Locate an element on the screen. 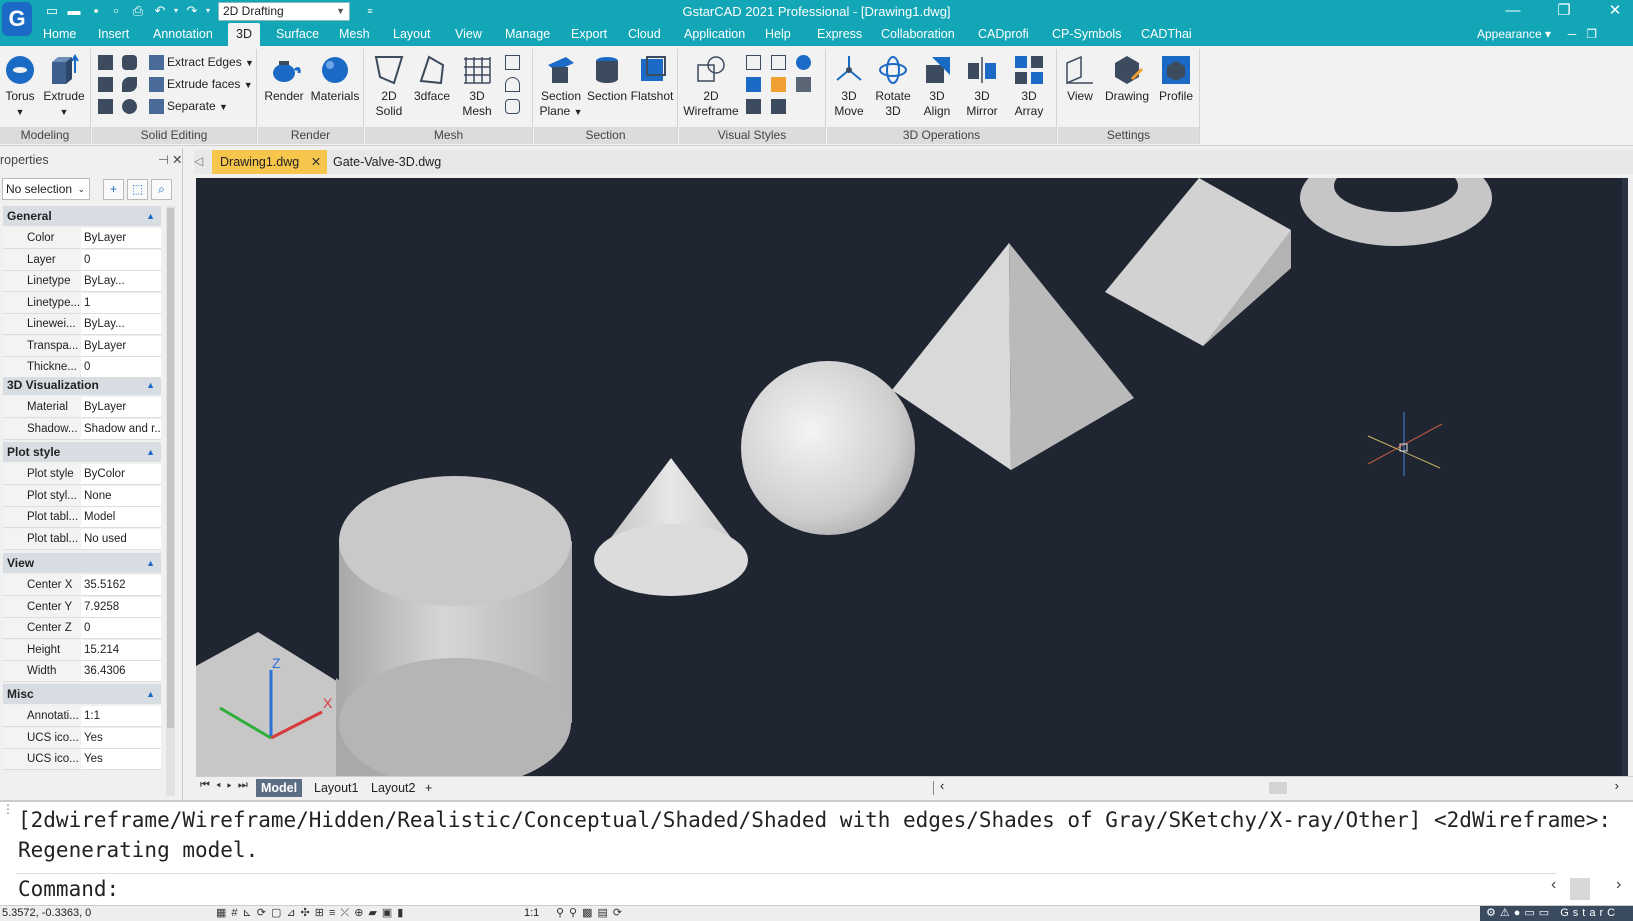  tray-area: ⚙⚠●▭▭ GstarC is located at coordinates (1556, 913).